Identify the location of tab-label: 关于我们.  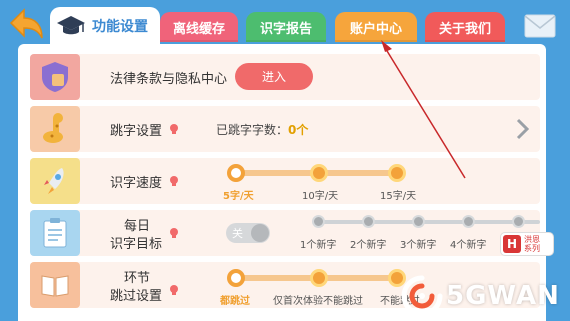
(464, 29).